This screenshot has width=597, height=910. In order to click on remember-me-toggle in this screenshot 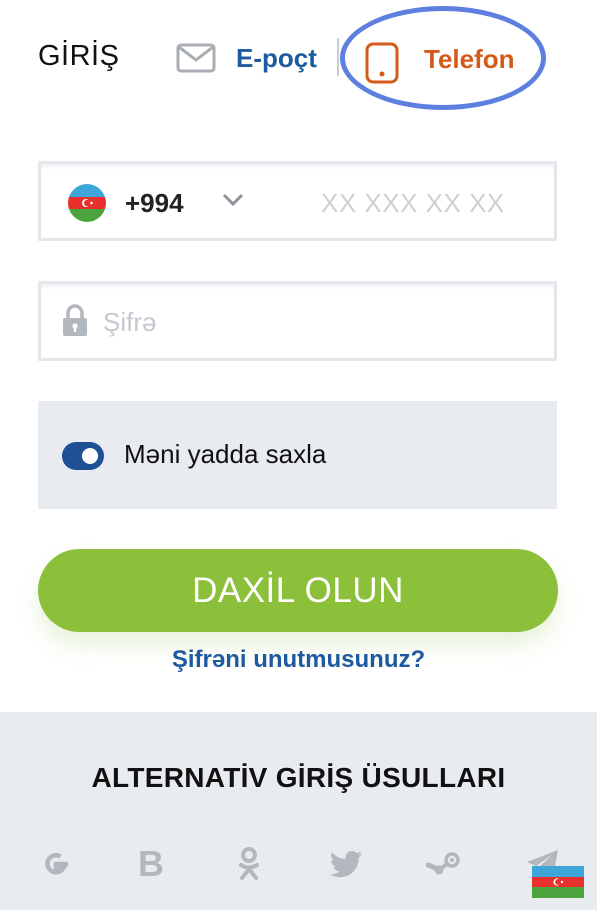, I will do `click(83, 456)`.